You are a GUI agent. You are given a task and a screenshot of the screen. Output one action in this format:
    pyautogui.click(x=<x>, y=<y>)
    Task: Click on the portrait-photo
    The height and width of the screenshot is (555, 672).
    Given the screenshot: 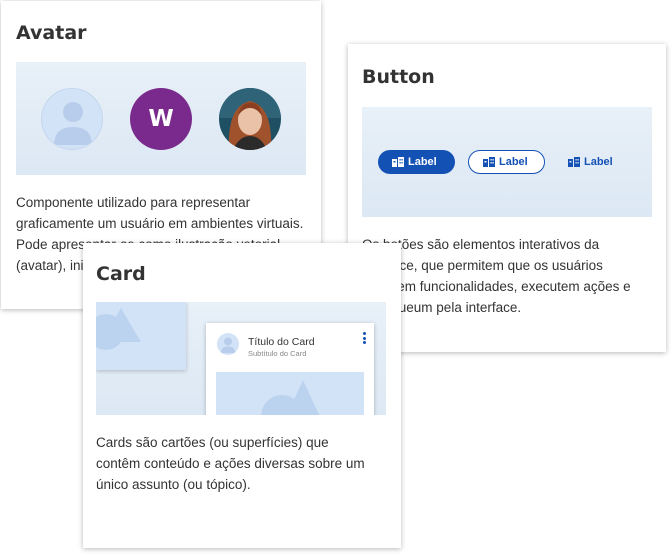 What is the action you would take?
    pyautogui.click(x=250, y=119)
    